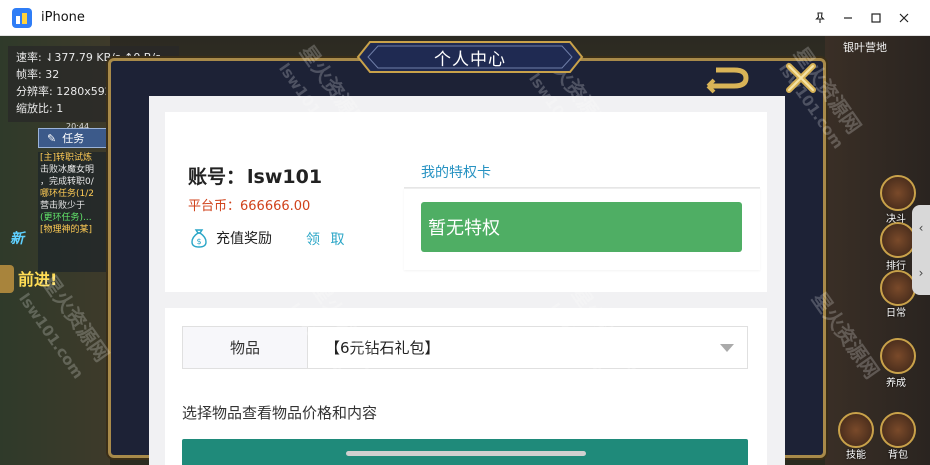 The width and height of the screenshot is (930, 465). What do you see at coordinates (896, 219) in the screenshot?
I see `duel-label: 决斗` at bounding box center [896, 219].